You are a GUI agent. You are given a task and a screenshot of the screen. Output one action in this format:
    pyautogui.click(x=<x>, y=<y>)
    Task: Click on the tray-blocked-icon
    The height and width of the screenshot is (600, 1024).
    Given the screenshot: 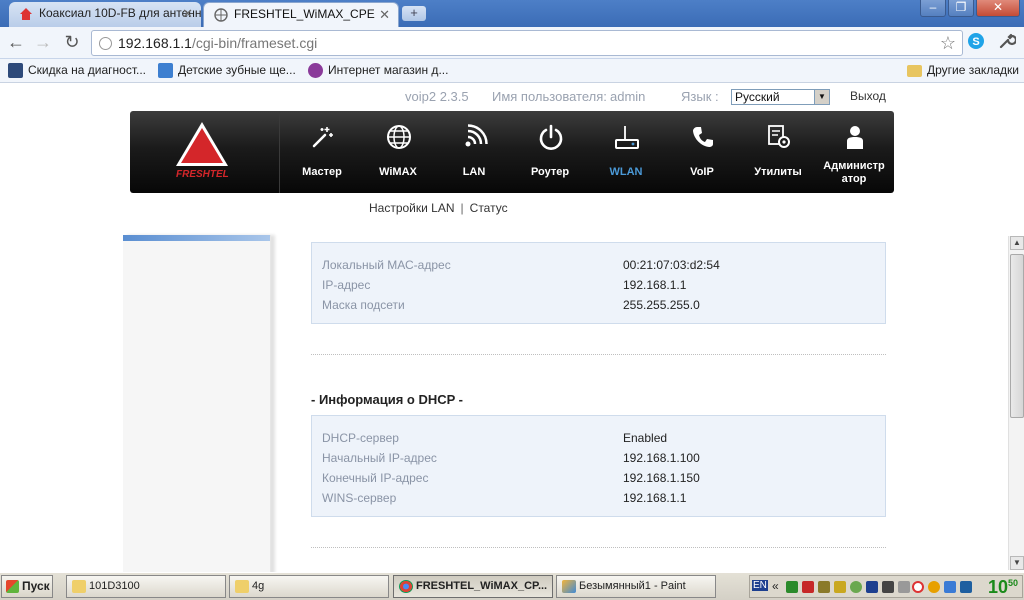 What is the action you would take?
    pyautogui.click(x=918, y=587)
    